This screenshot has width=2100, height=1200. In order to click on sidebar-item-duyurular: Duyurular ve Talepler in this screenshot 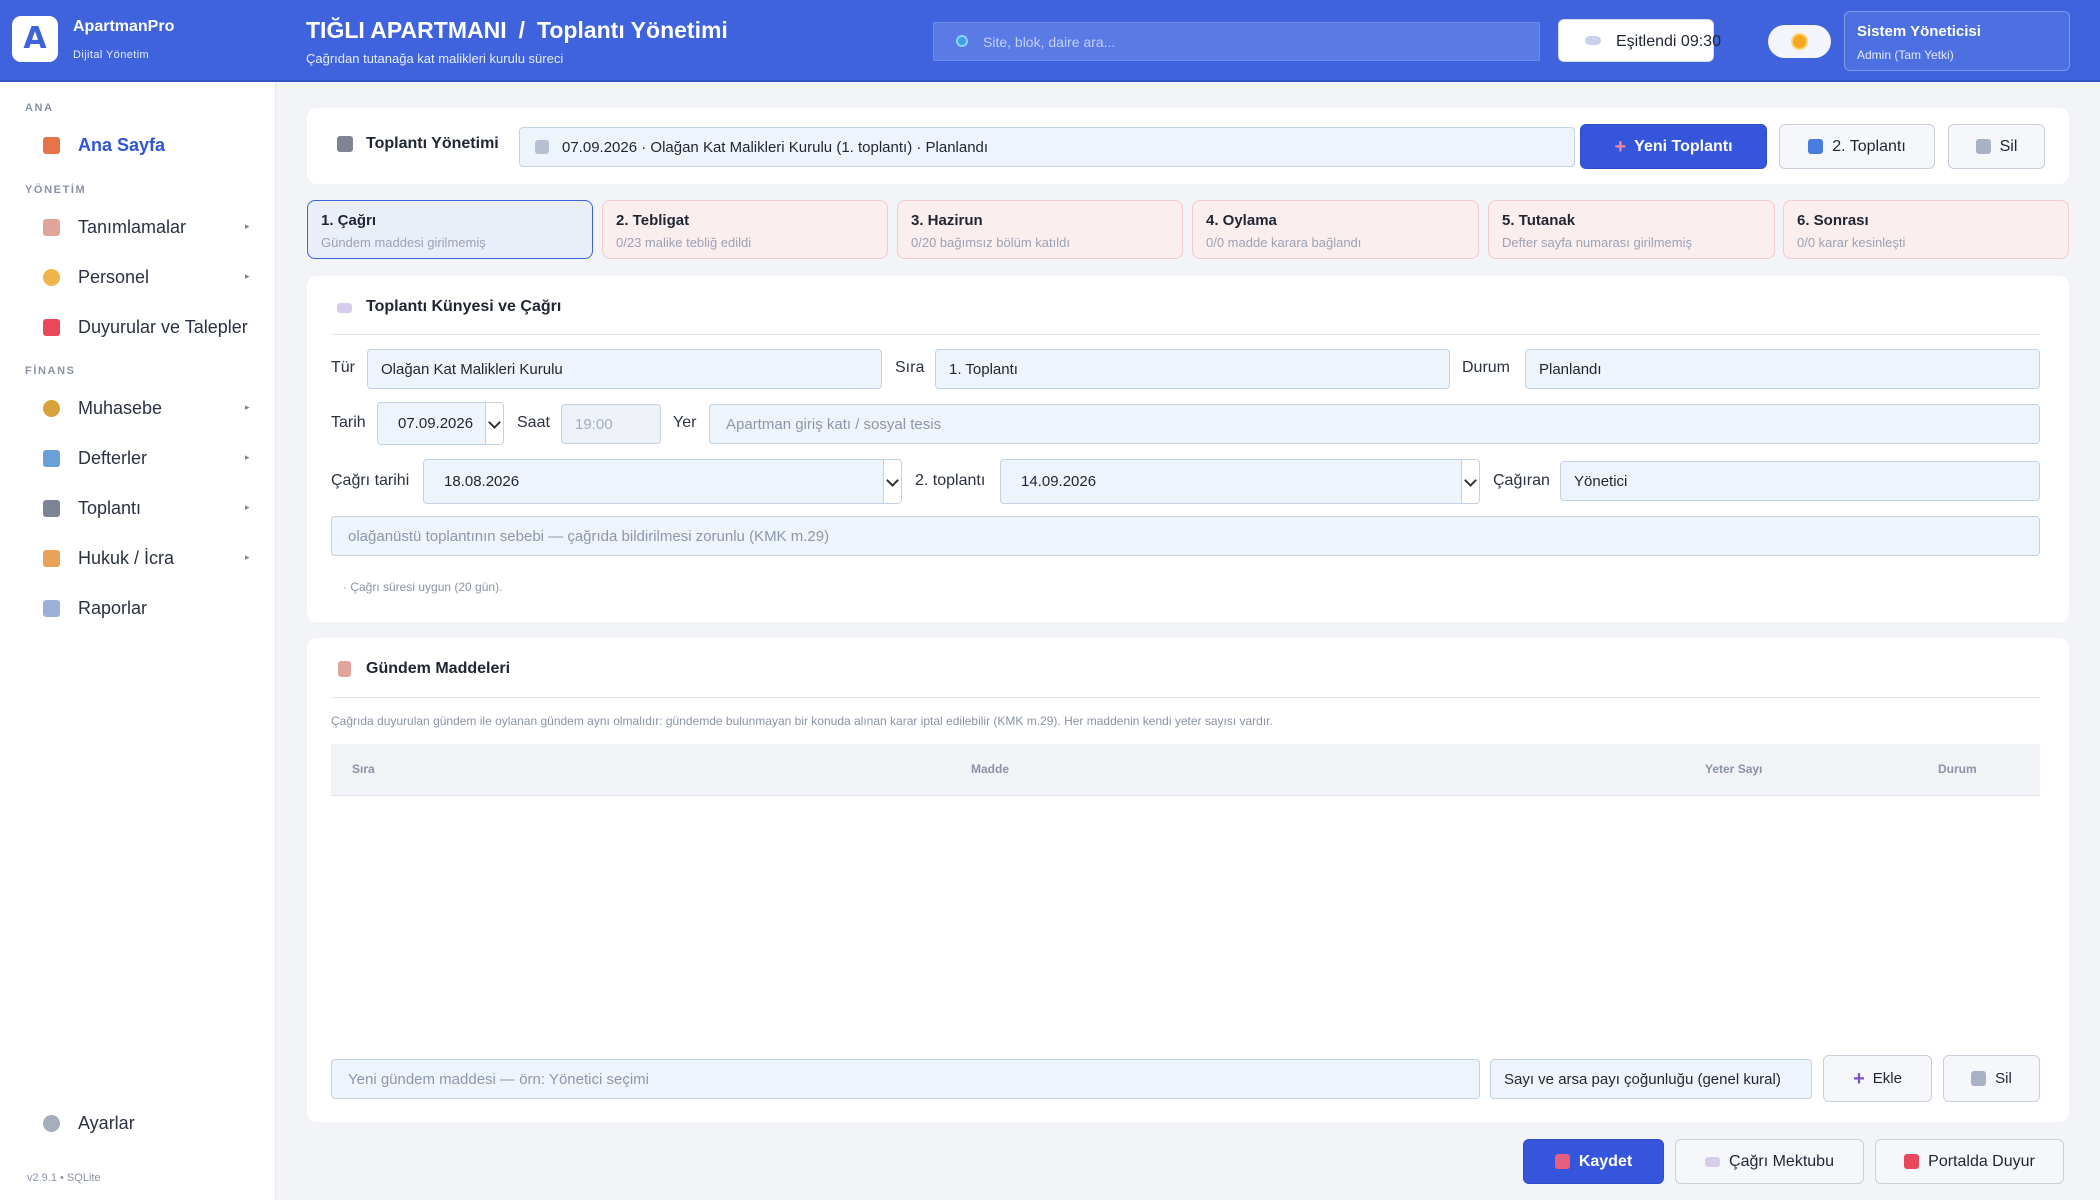, I will do `click(138, 328)`.